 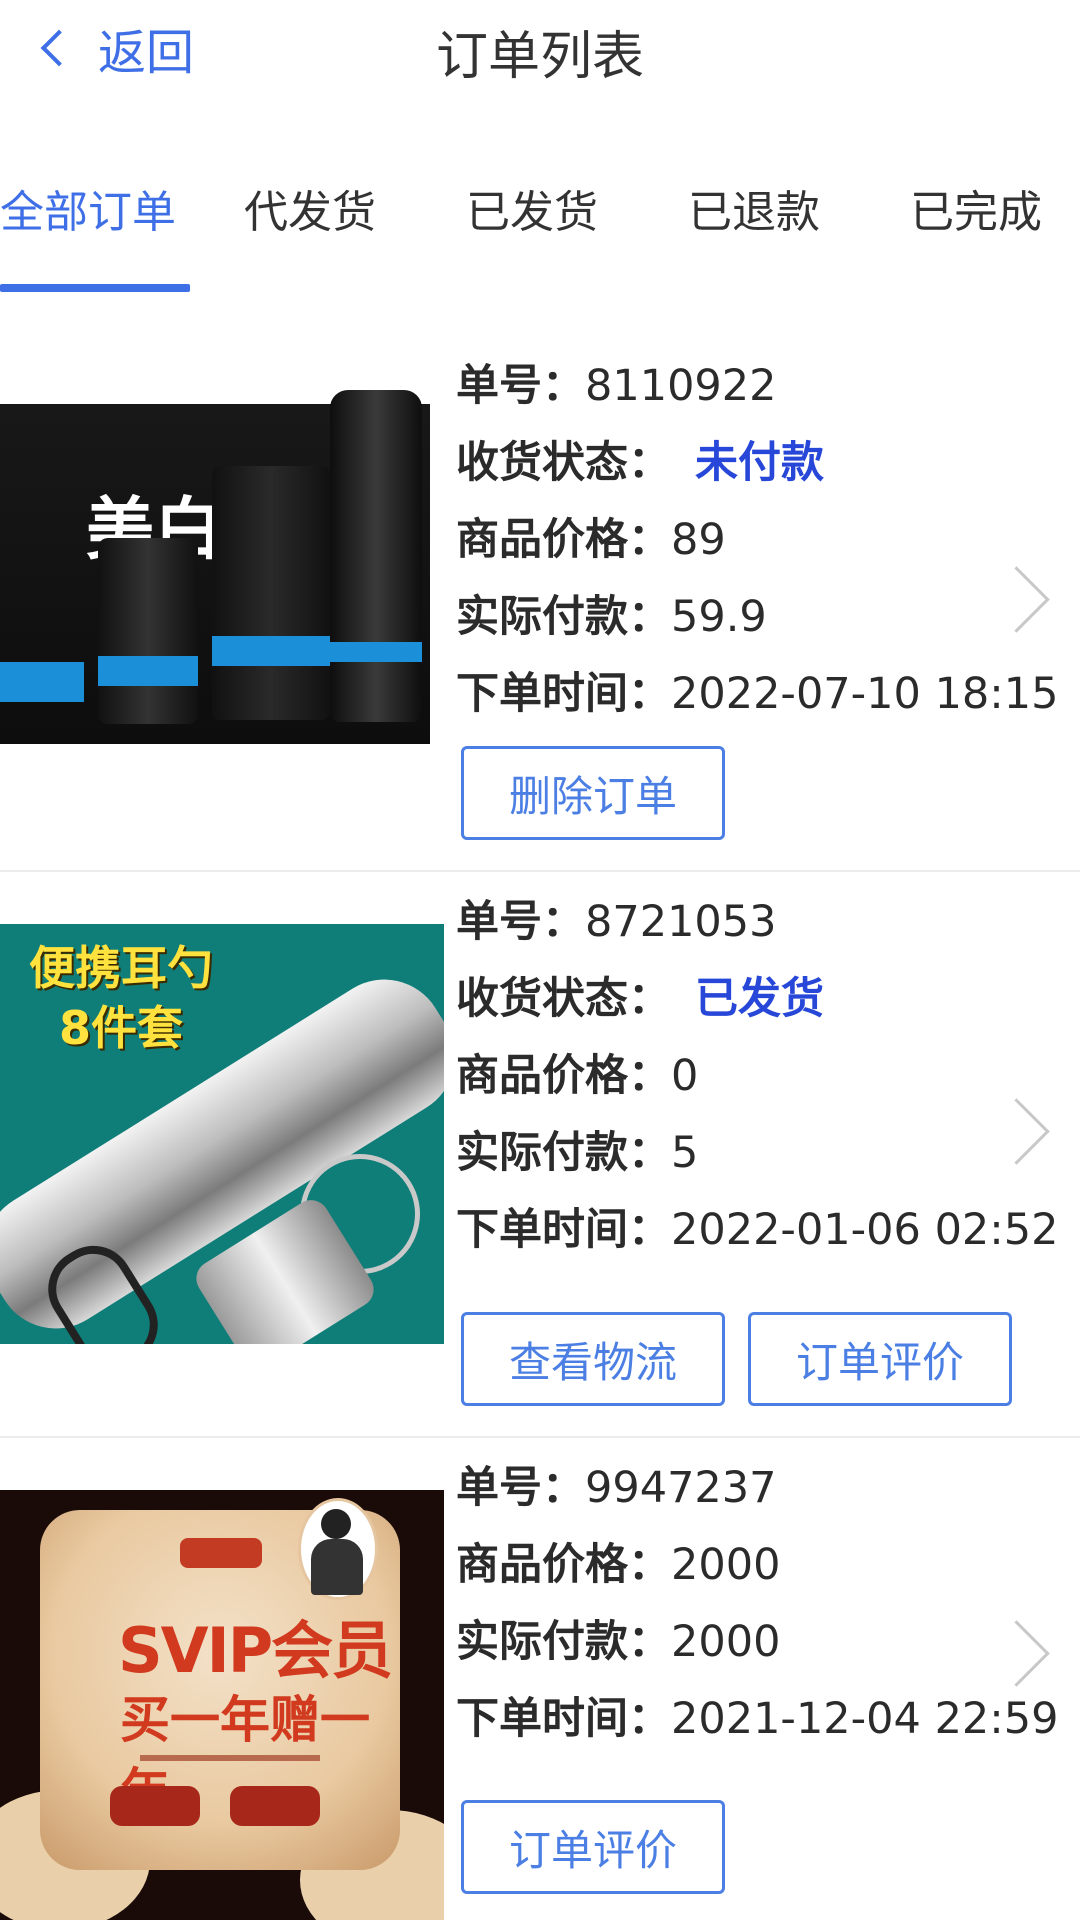 I want to click on time-row: 下单时间：2022-07-10 18:15, so click(x=757, y=694).